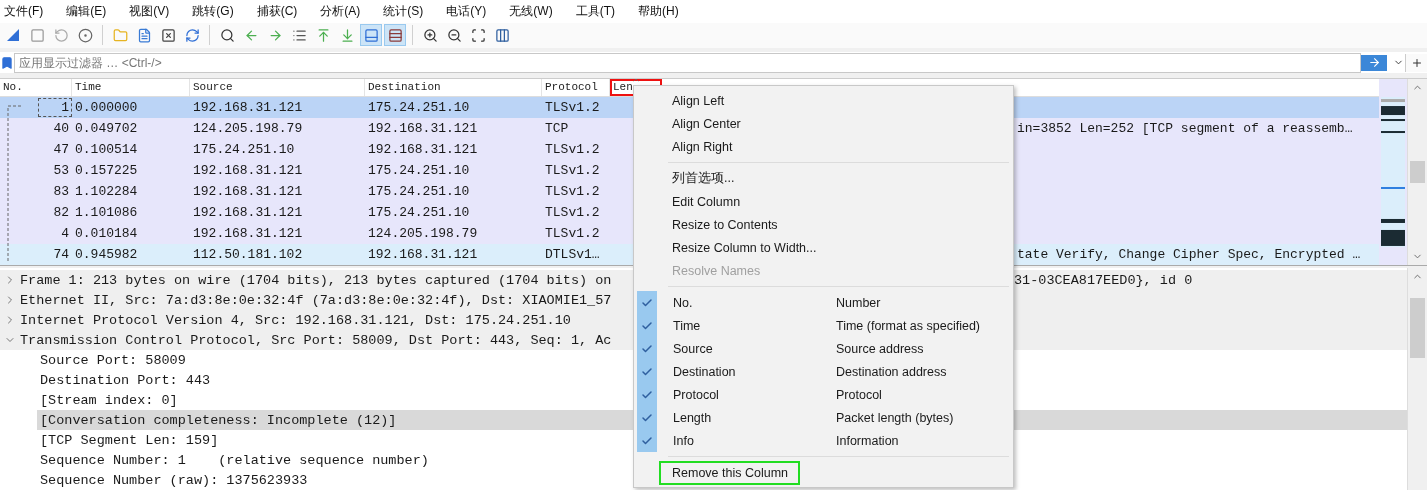  I want to click on zoom-reset-icon, so click(478, 35).